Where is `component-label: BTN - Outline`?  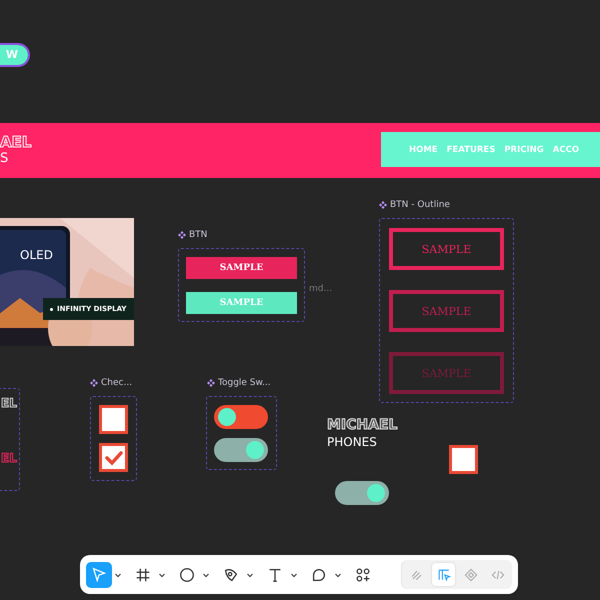
component-label: BTN - Outline is located at coordinates (420, 205).